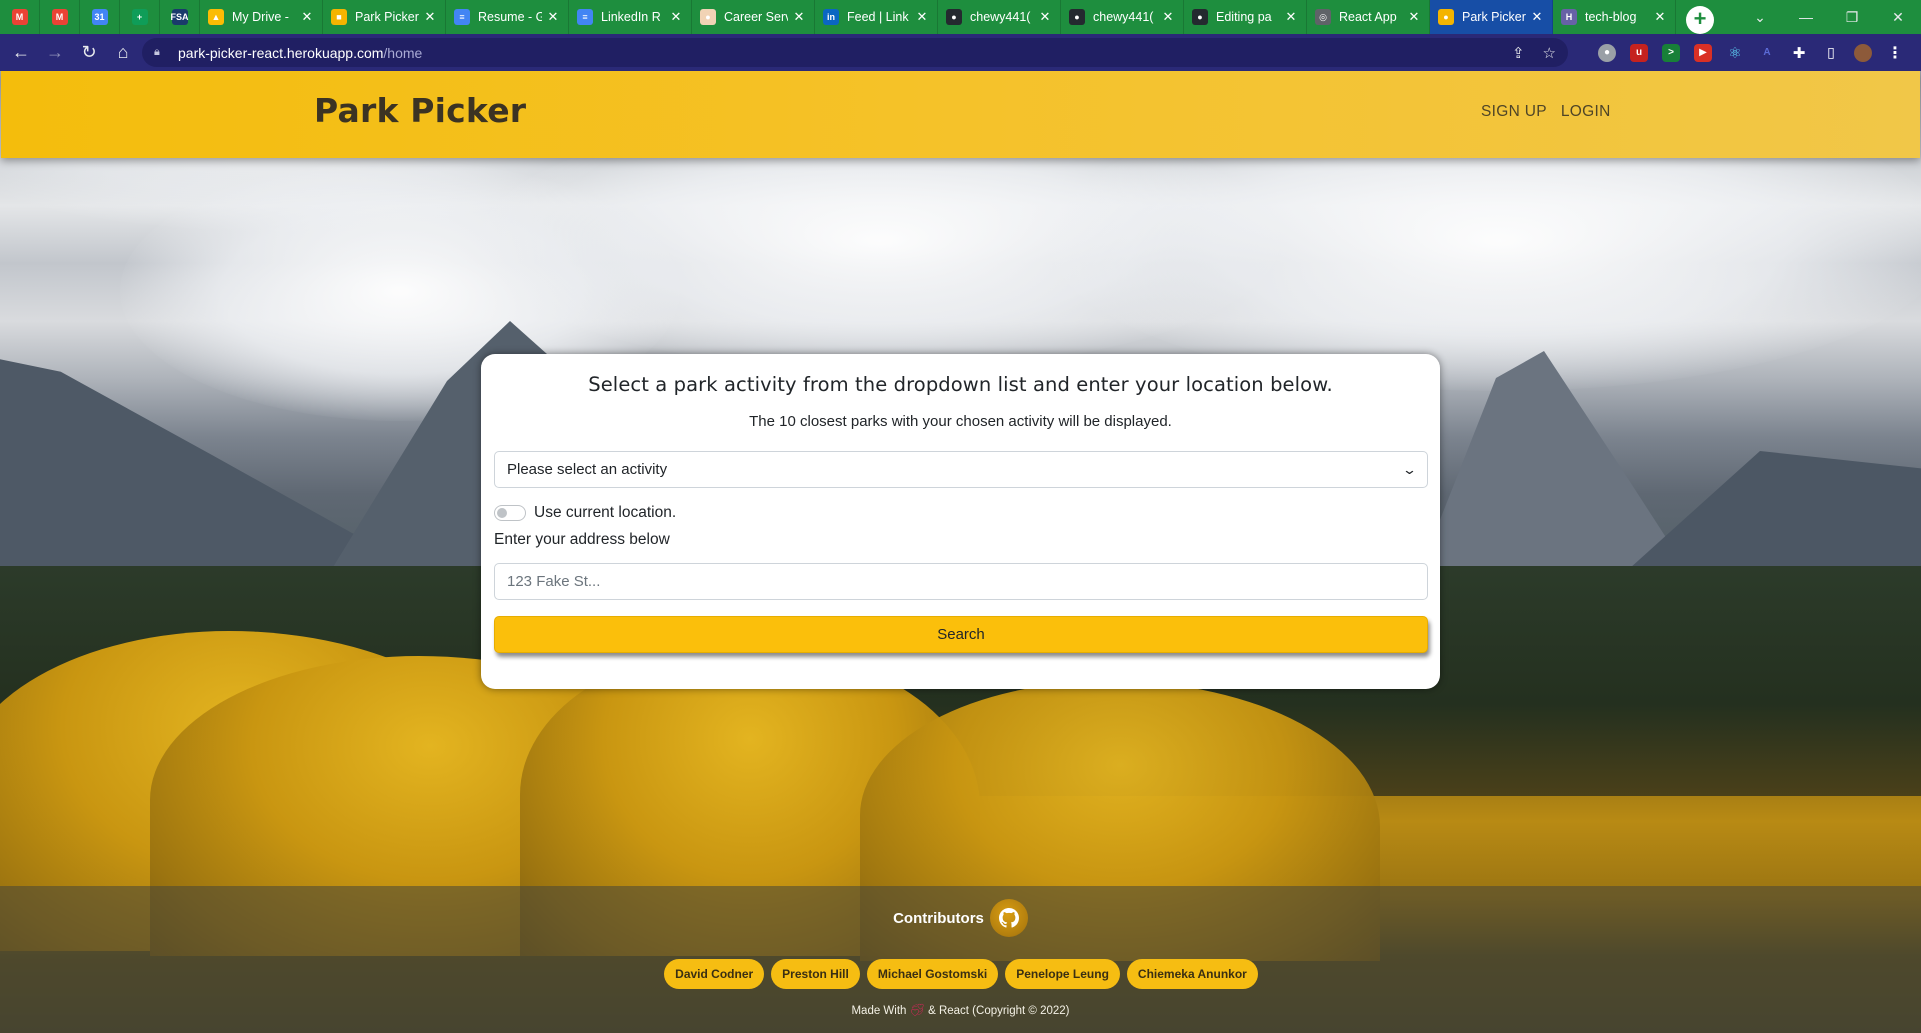 Image resolution: width=1921 pixels, height=1033 pixels. I want to click on browser-tab: in Feed | Link ✕, so click(876, 17).